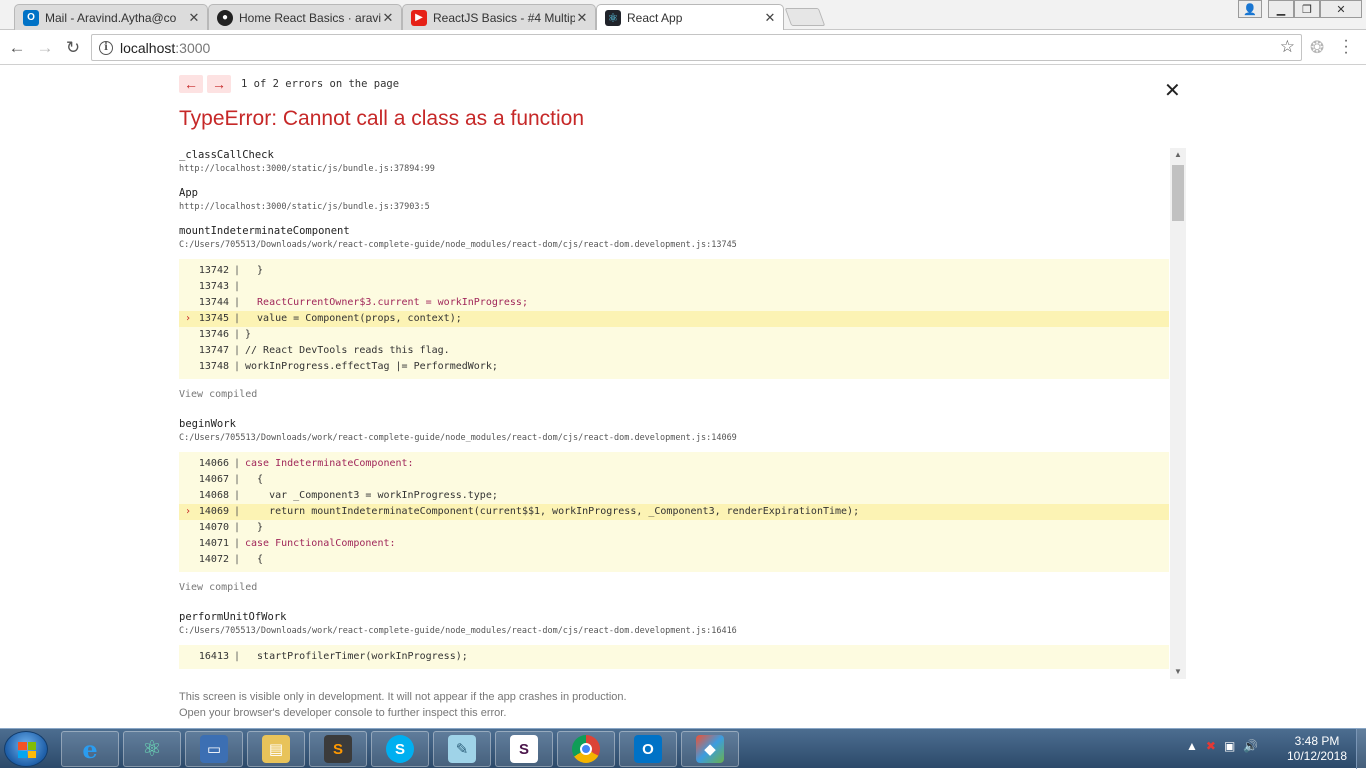 Image resolution: width=1366 pixels, height=769 pixels. What do you see at coordinates (297, 543) in the screenshot?
I see `code-line: 14071 | case FunctionalComponent:` at bounding box center [297, 543].